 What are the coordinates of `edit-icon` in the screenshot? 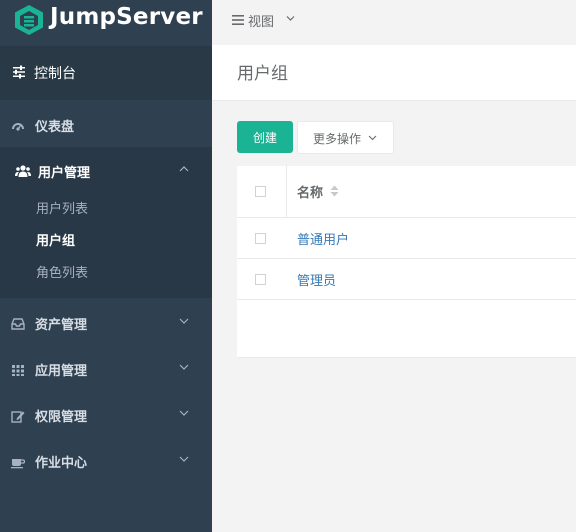 It's located at (18, 417).